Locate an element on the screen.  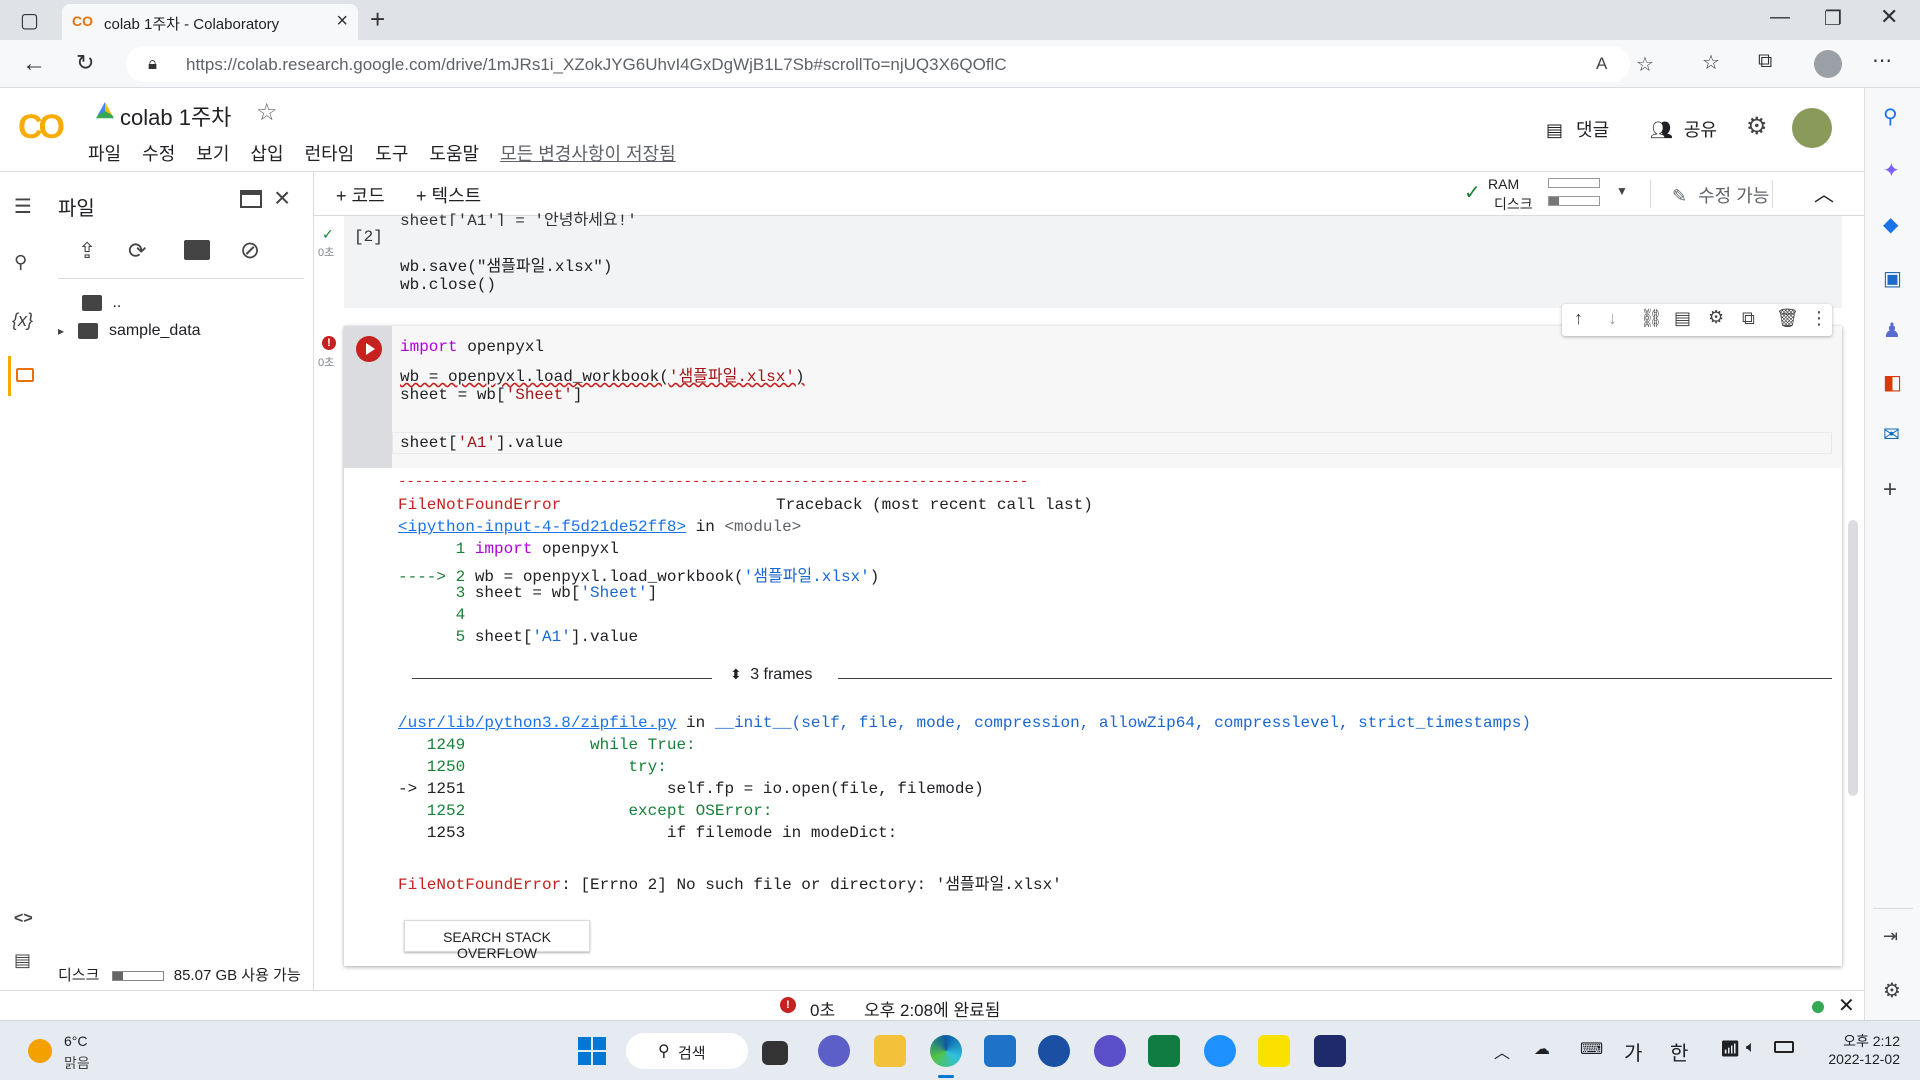
menu-edit: 수정 is located at coordinates (158, 154).